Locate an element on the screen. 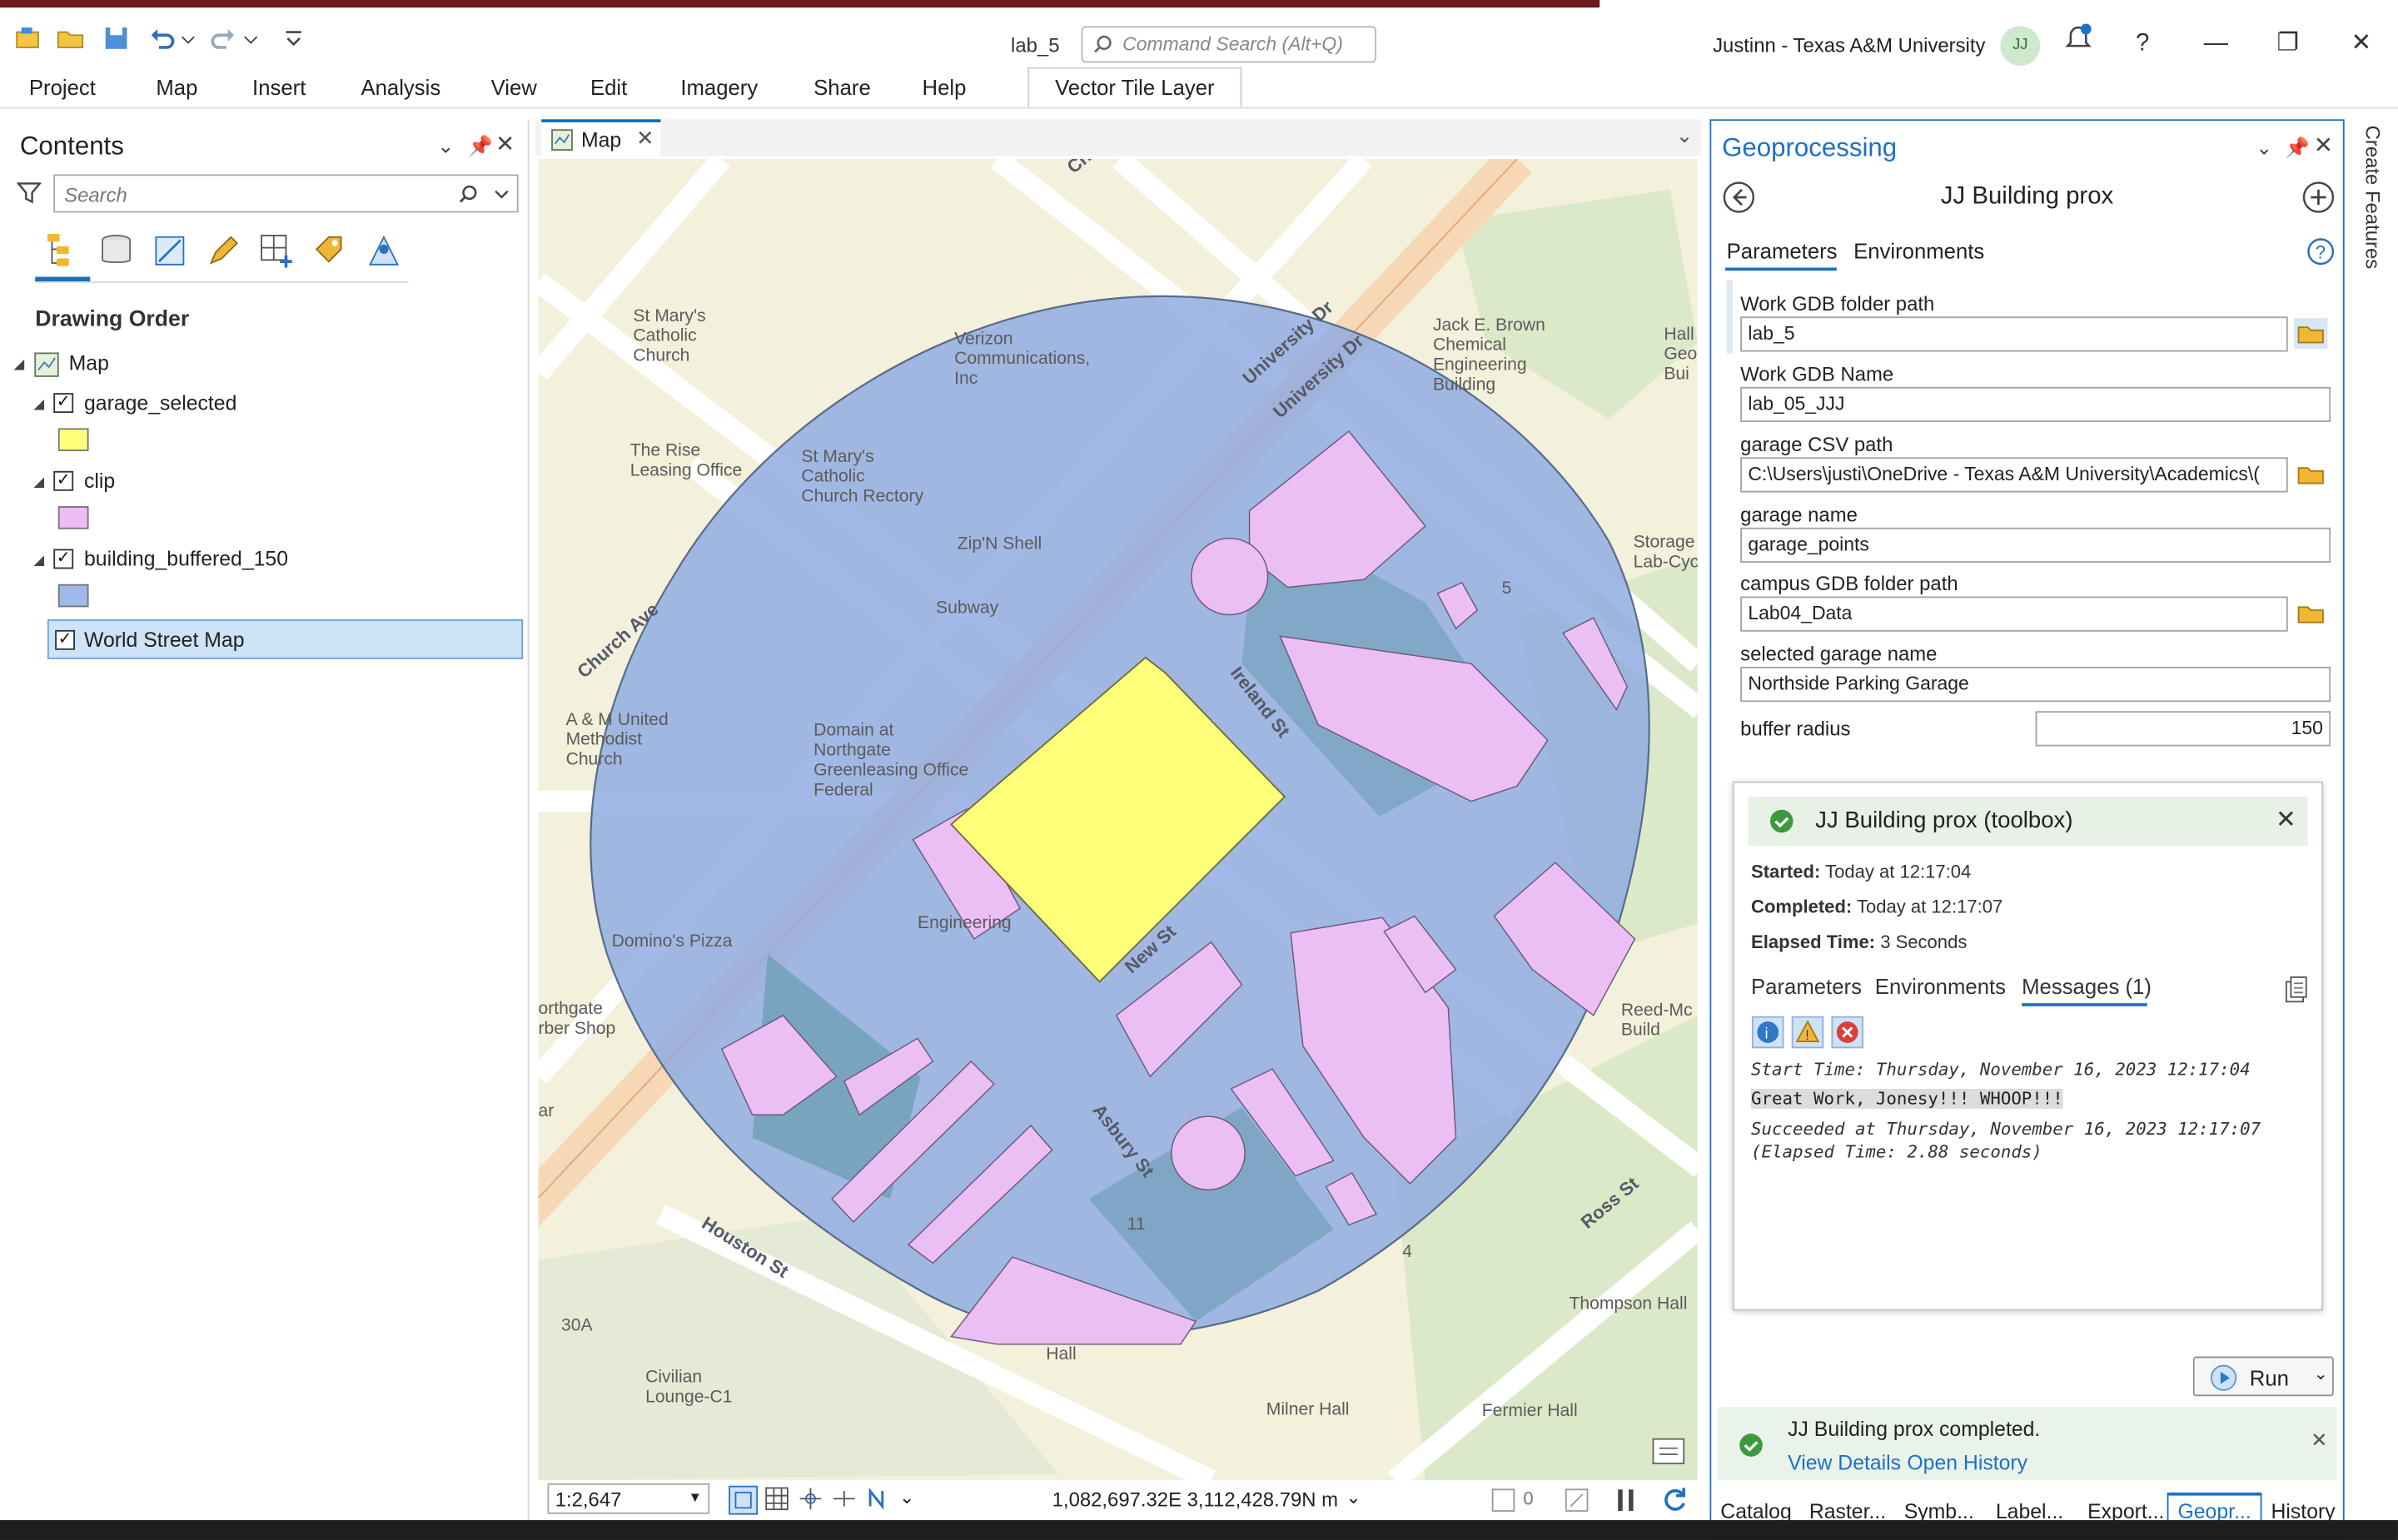 This screenshot has height=1540, width=2398. list-by-snapping-icon is located at coordinates (277, 251).